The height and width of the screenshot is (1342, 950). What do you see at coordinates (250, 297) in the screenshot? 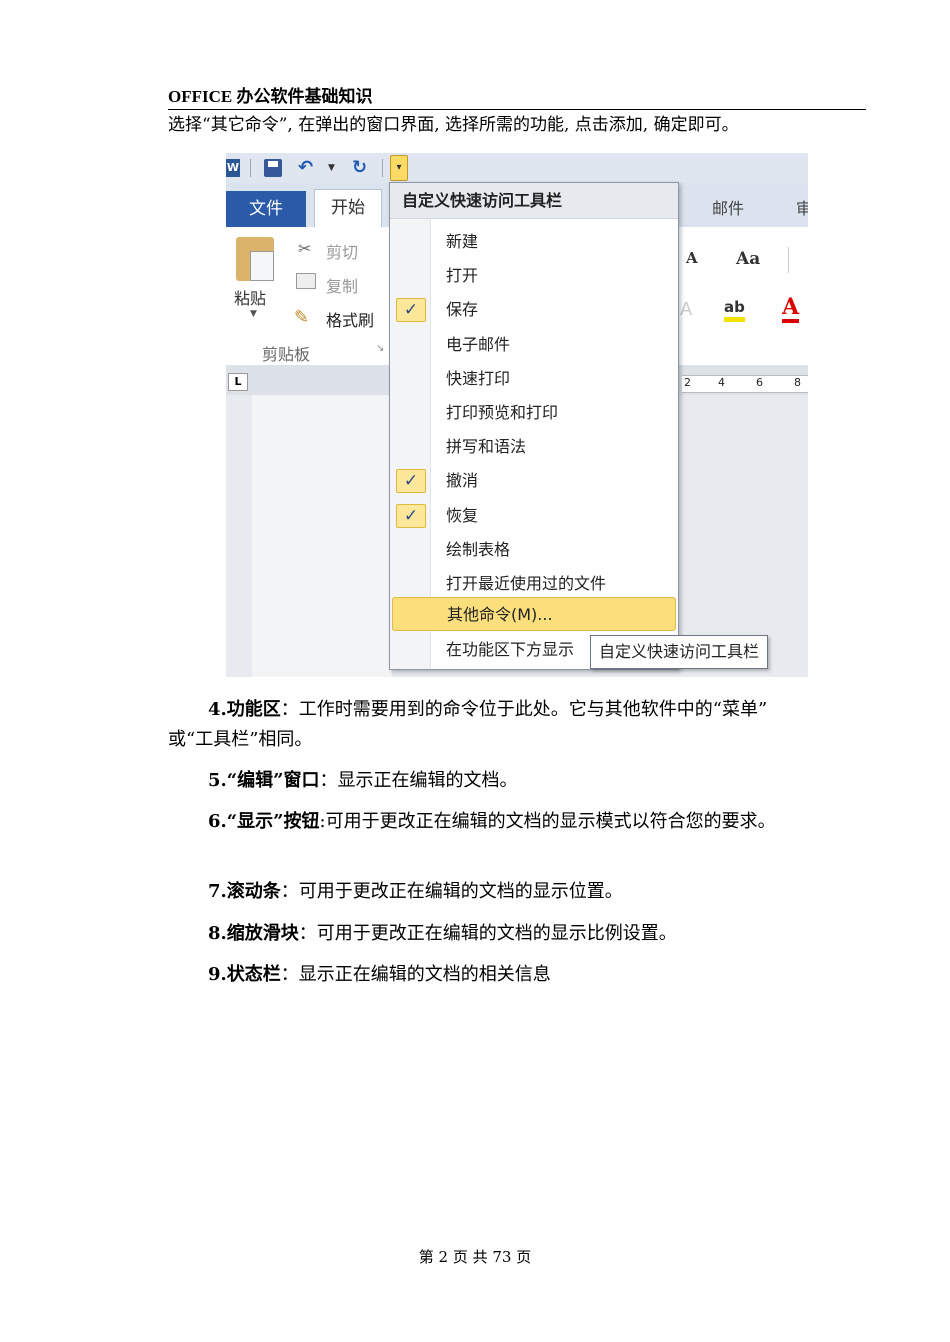
I see `paste-button: 粘贴` at bounding box center [250, 297].